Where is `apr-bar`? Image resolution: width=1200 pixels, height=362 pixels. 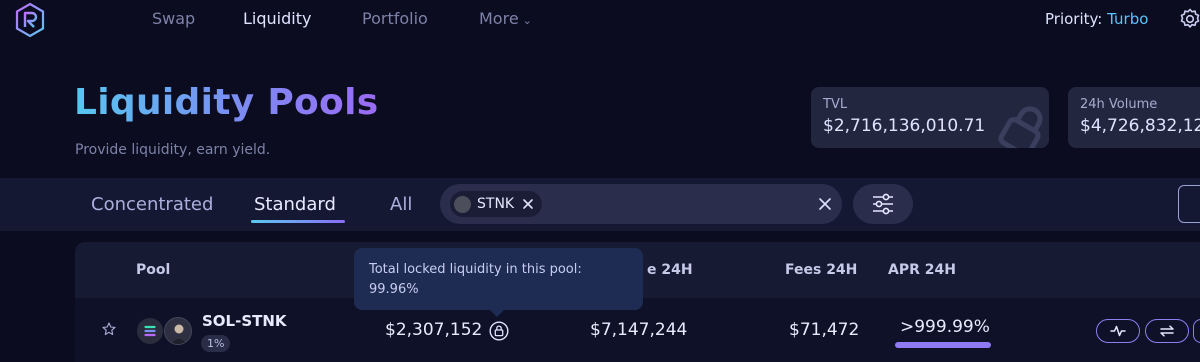
apr-bar is located at coordinates (943, 345).